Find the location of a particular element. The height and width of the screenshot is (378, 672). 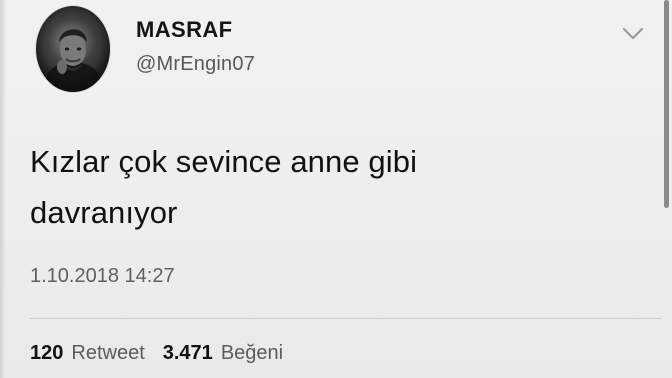

display-name: MASRAF is located at coordinates (184, 30).